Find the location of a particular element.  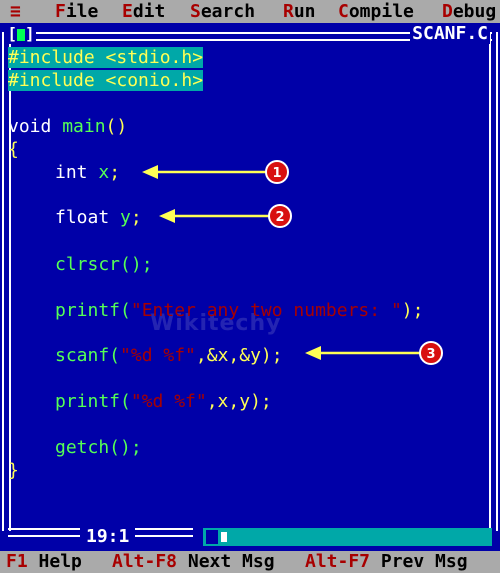

code-line-close-brace: } is located at coordinates (13, 470).